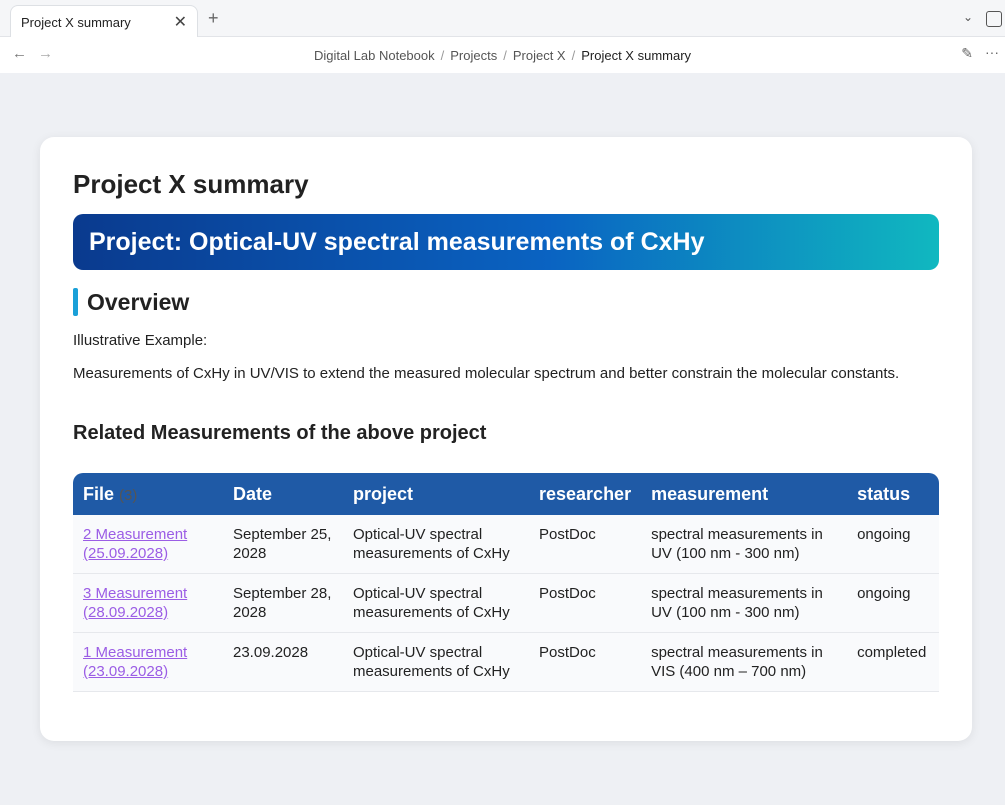 This screenshot has height=805, width=1005. I want to click on file-link: 2 Measurement (25.09.2028), so click(135, 544).